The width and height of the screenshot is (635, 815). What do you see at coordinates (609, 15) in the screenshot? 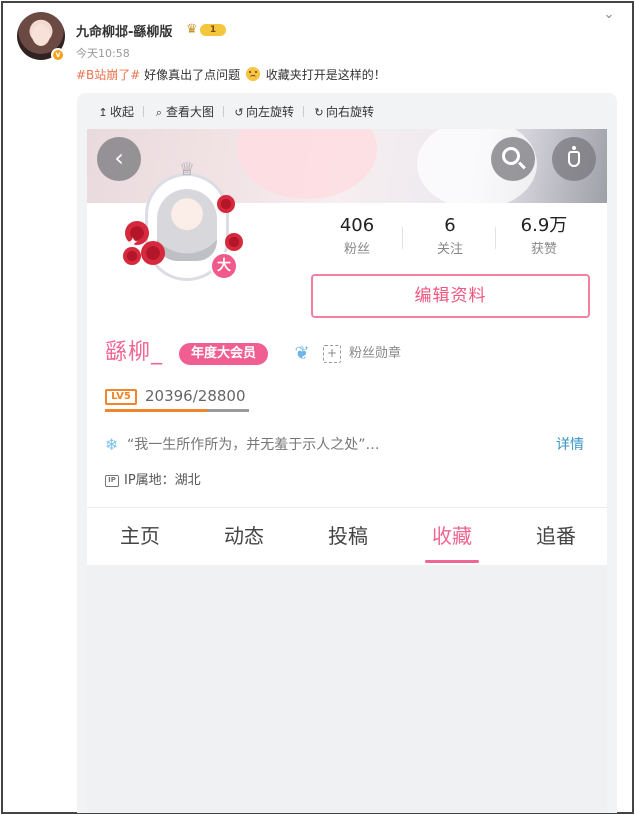
I see `chevron-down-icon: ⌄` at bounding box center [609, 15].